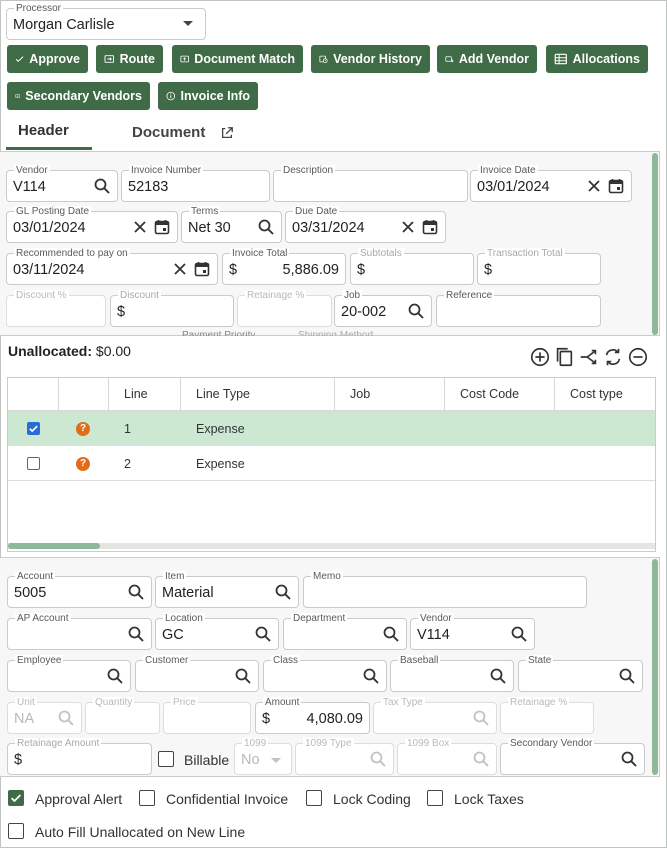 This screenshot has width=667, height=848. What do you see at coordinates (655, 667) in the screenshot?
I see `line-detail-scrollbar` at bounding box center [655, 667].